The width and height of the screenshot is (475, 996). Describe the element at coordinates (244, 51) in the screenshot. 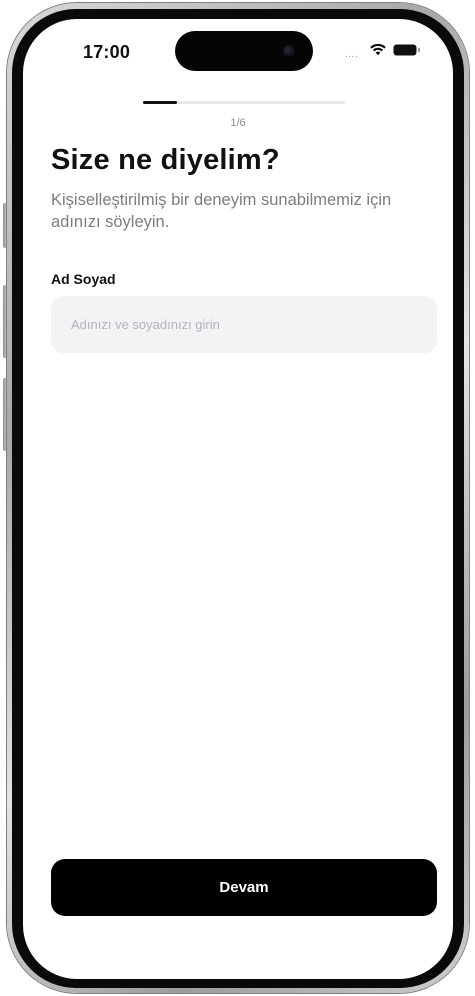

I see `dynamic-island` at that location.